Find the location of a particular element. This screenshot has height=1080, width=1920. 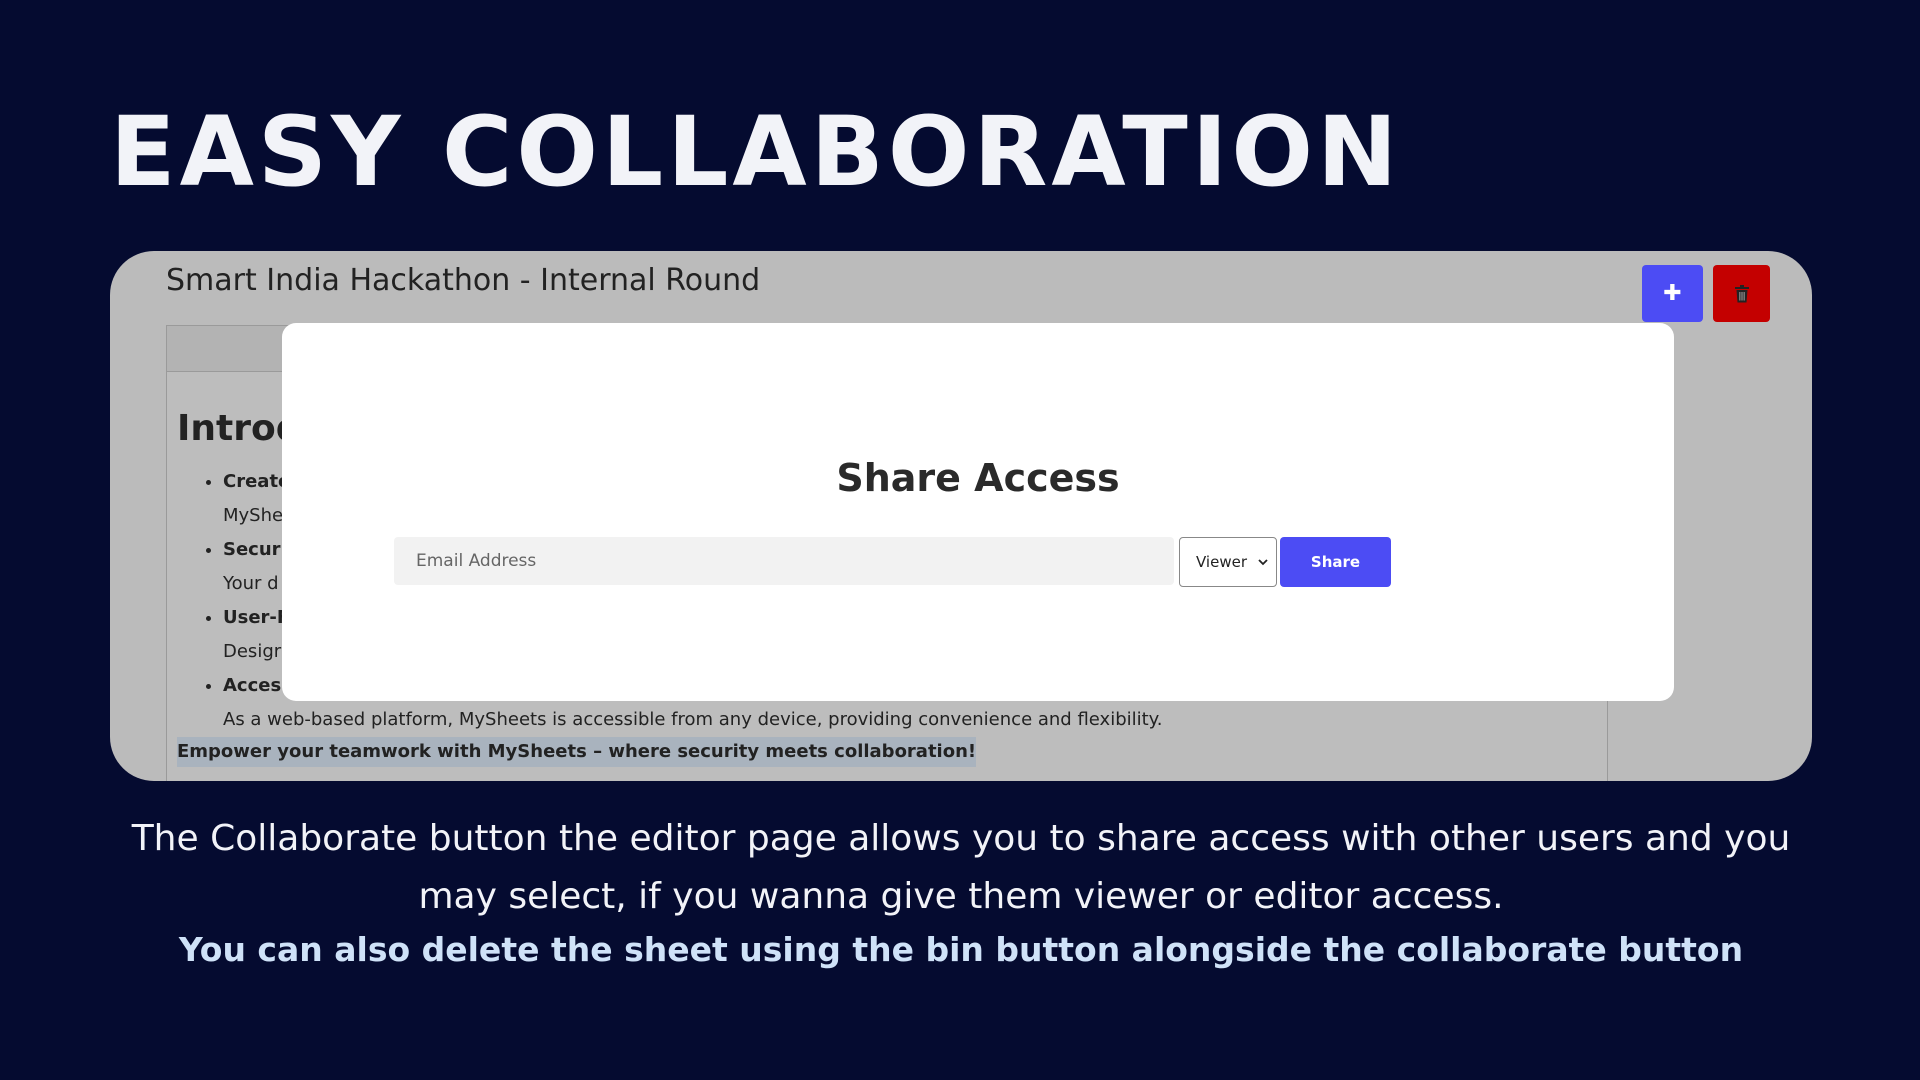

modal-title: Share Access is located at coordinates (978, 478).